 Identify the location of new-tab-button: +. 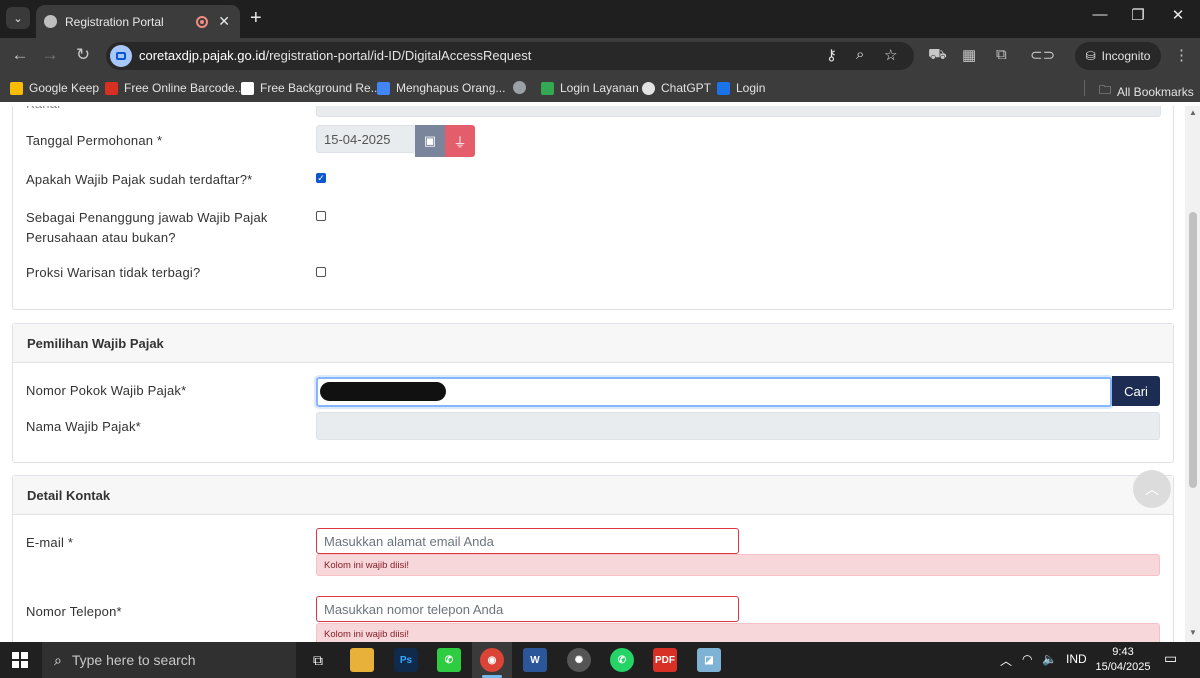
(256, 18).